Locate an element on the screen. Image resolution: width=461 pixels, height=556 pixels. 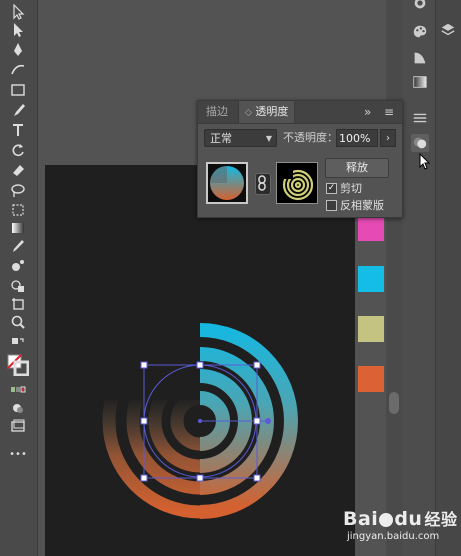
baidu-jingyan-watermark: Bai du 经验 jingyan.baidu.com is located at coordinates (400, 525).